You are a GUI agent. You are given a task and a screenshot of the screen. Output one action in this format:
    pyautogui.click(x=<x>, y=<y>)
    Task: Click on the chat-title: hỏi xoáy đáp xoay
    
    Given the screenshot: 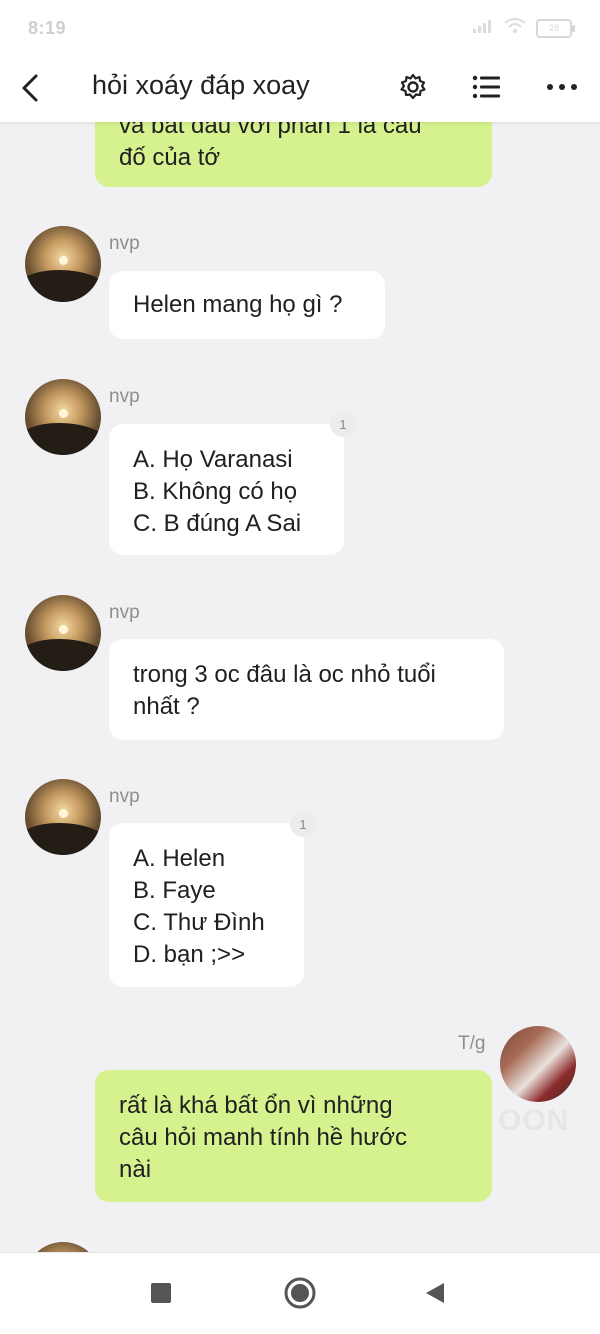 What is the action you would take?
    pyautogui.click(x=201, y=85)
    